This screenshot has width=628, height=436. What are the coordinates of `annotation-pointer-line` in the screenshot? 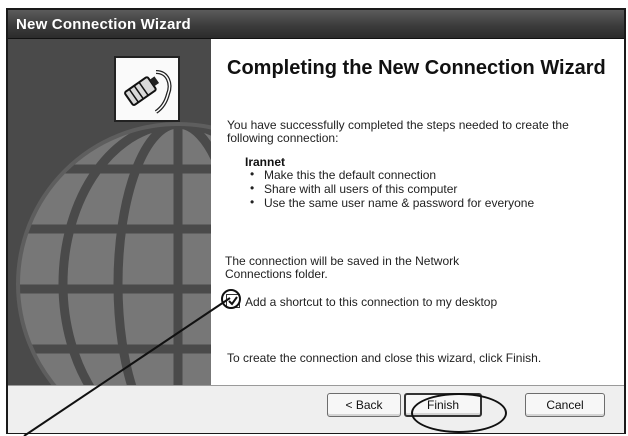 It's located at (127, 366).